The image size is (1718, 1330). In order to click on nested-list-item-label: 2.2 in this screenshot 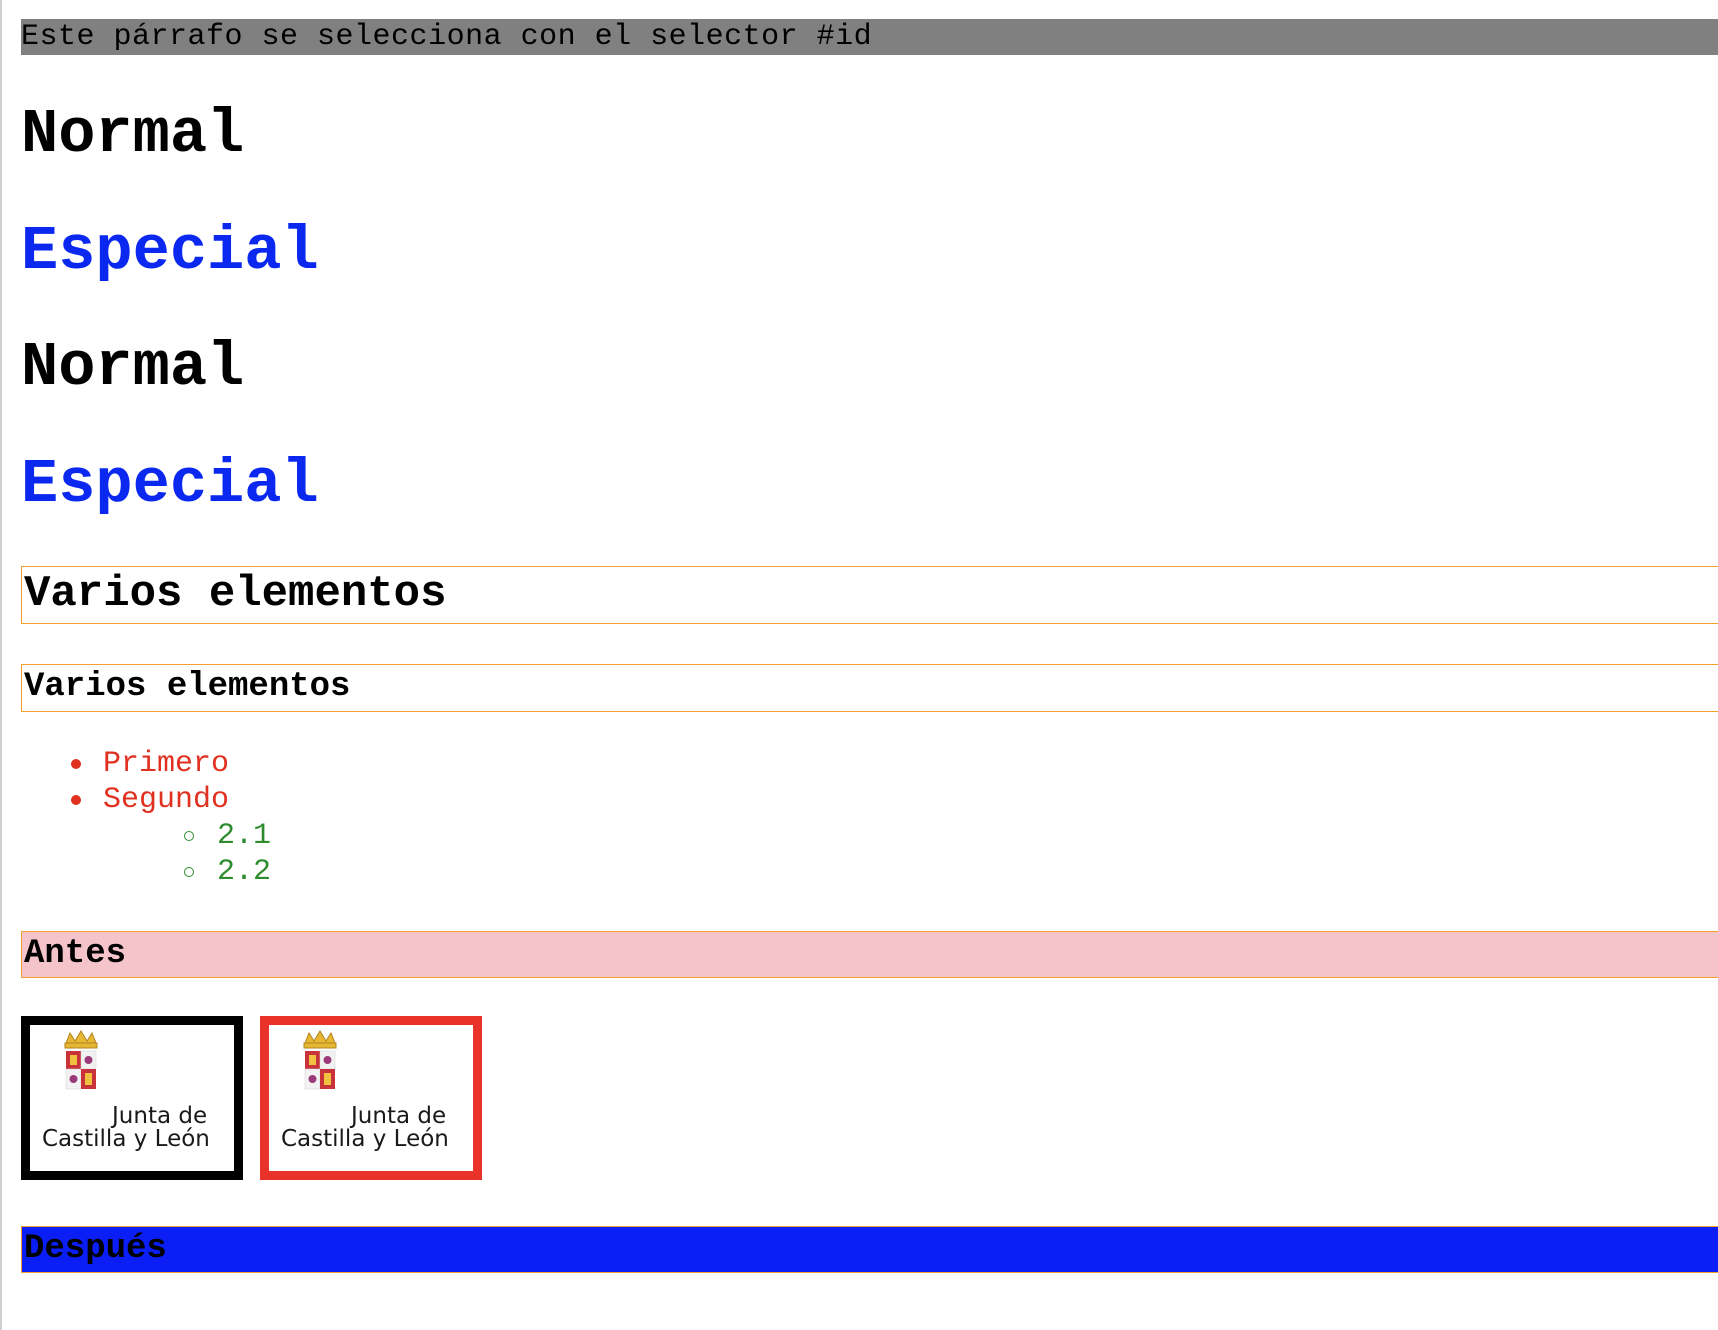, I will do `click(244, 872)`.